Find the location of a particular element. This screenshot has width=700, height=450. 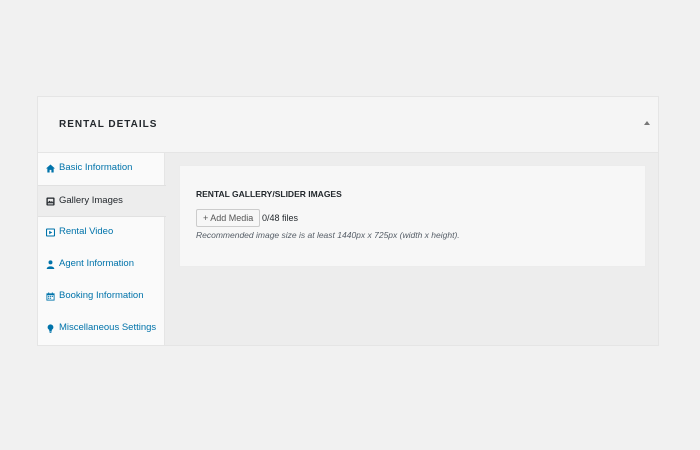

tab-booking-information: Booking Information is located at coordinates (101, 297).